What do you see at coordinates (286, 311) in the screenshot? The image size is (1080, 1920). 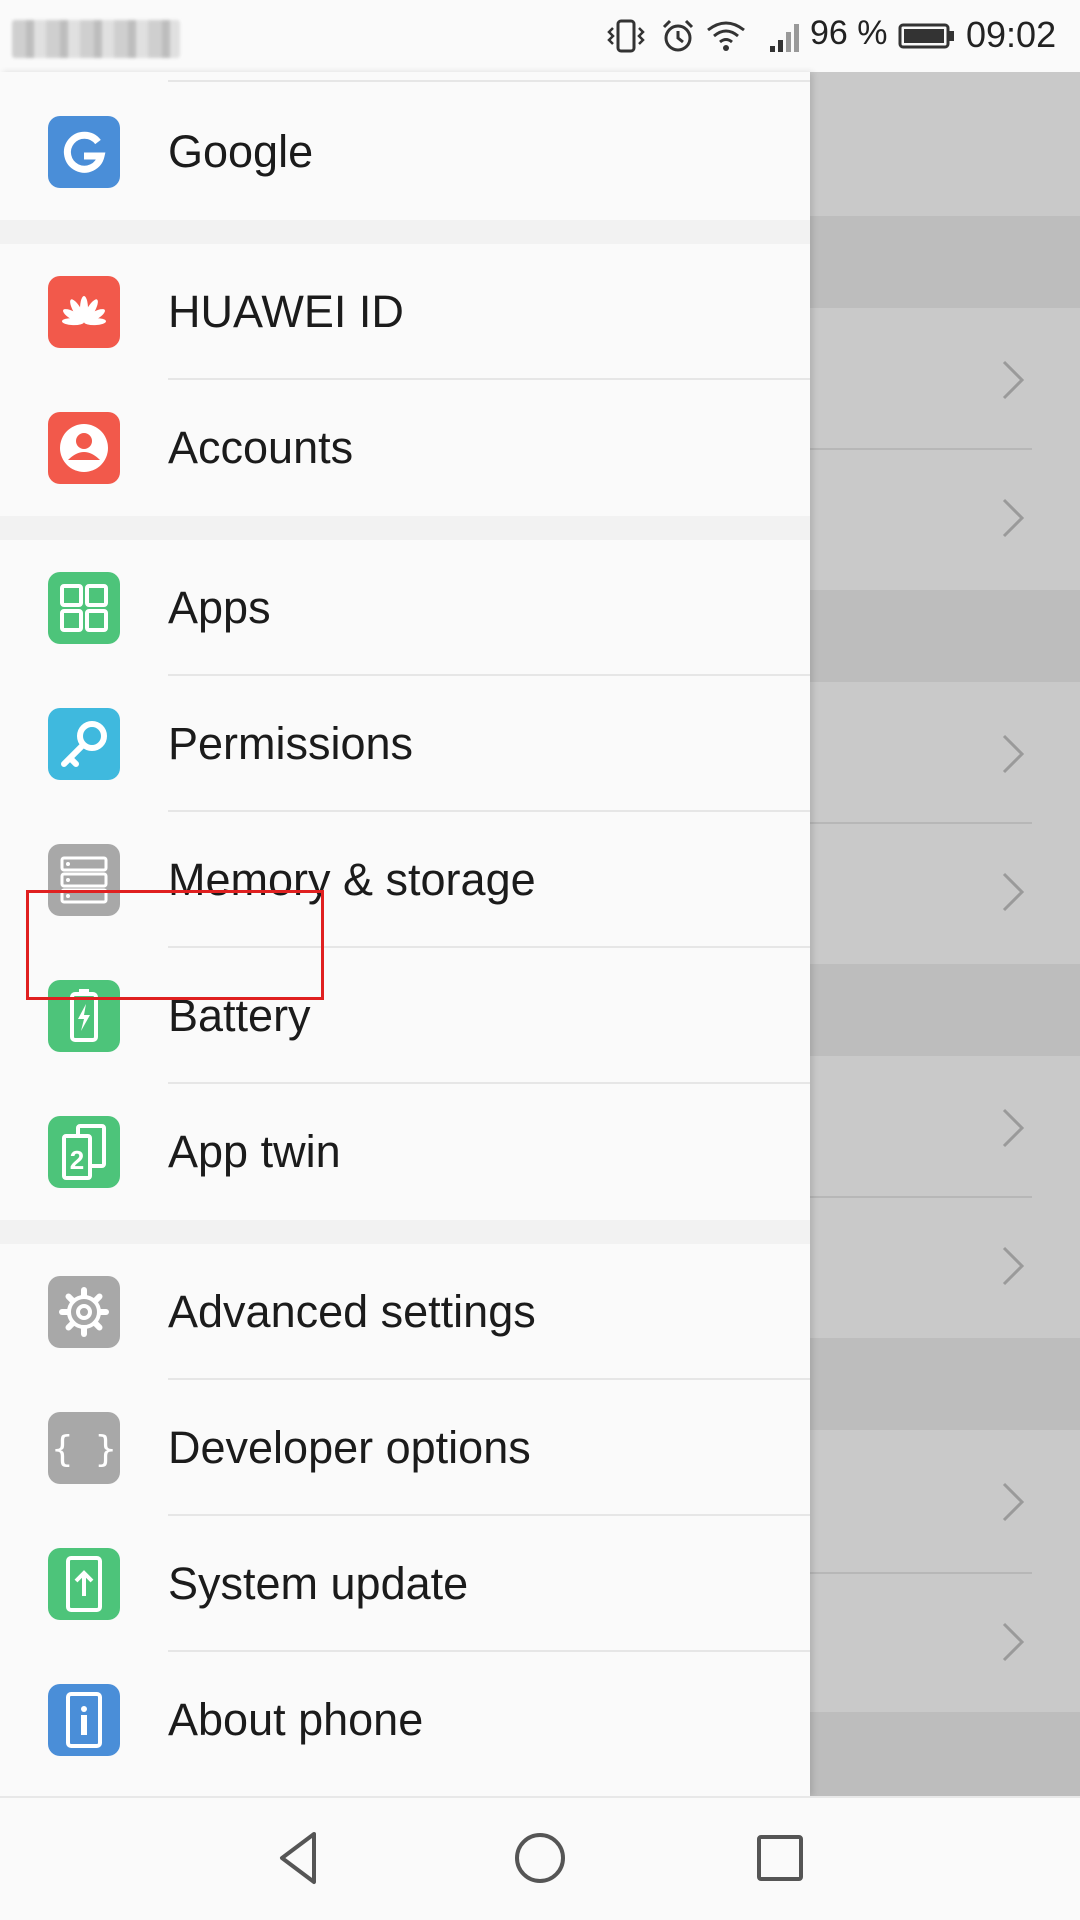 I see `settings-item-label: HUAWEI ID` at bounding box center [286, 311].